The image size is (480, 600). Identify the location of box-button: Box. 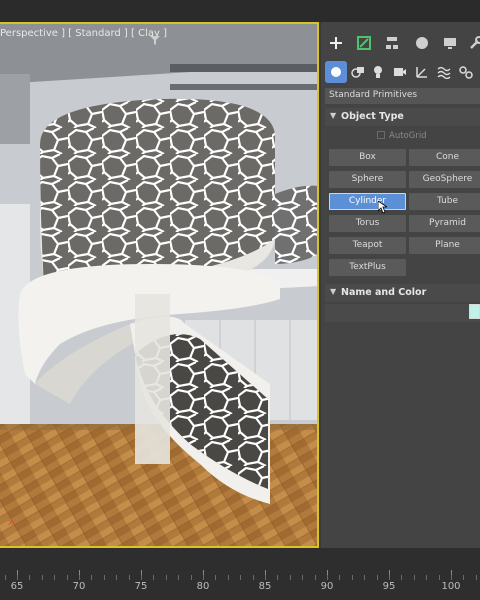
(367, 157).